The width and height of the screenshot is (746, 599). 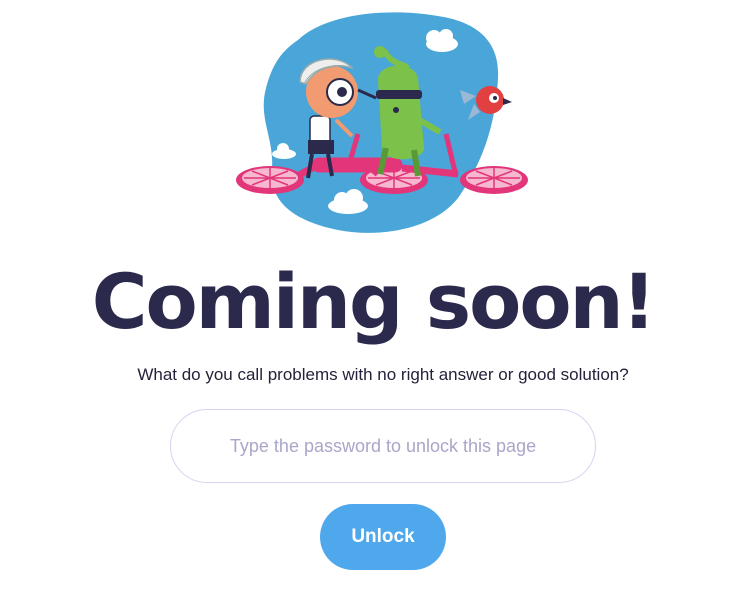 What do you see at coordinates (382, 122) in the screenshot?
I see `hero-illustration` at bounding box center [382, 122].